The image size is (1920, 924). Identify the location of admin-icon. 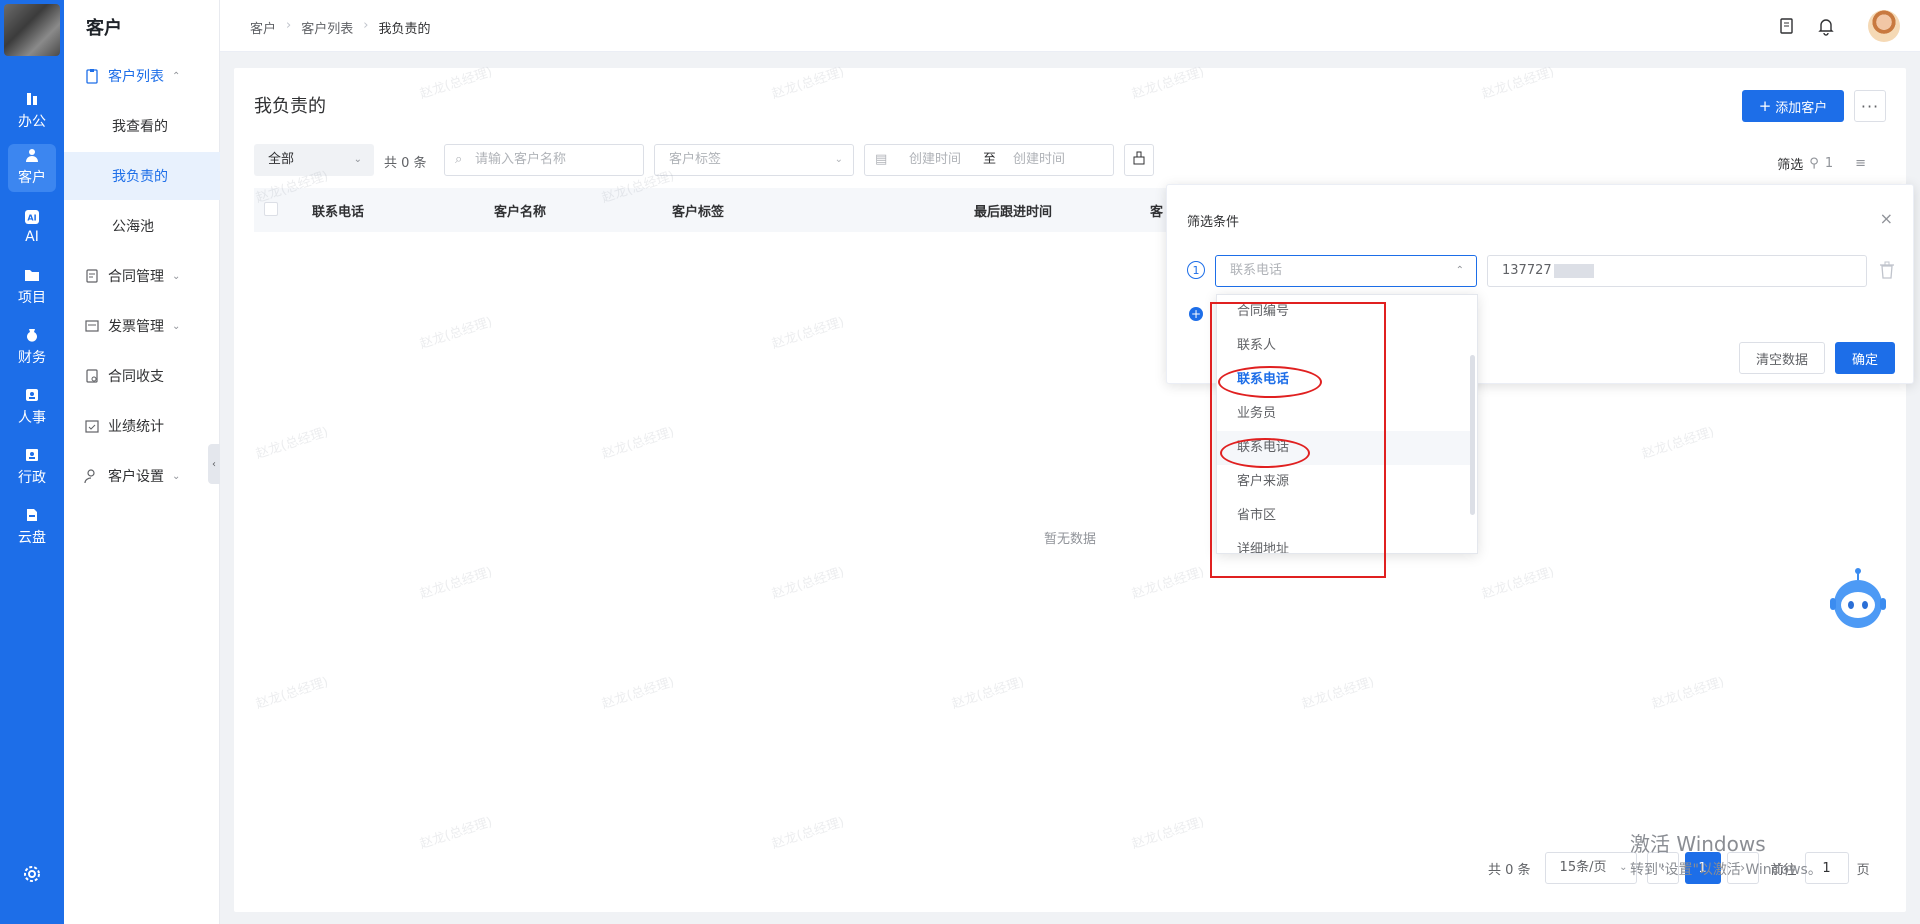
(32, 455).